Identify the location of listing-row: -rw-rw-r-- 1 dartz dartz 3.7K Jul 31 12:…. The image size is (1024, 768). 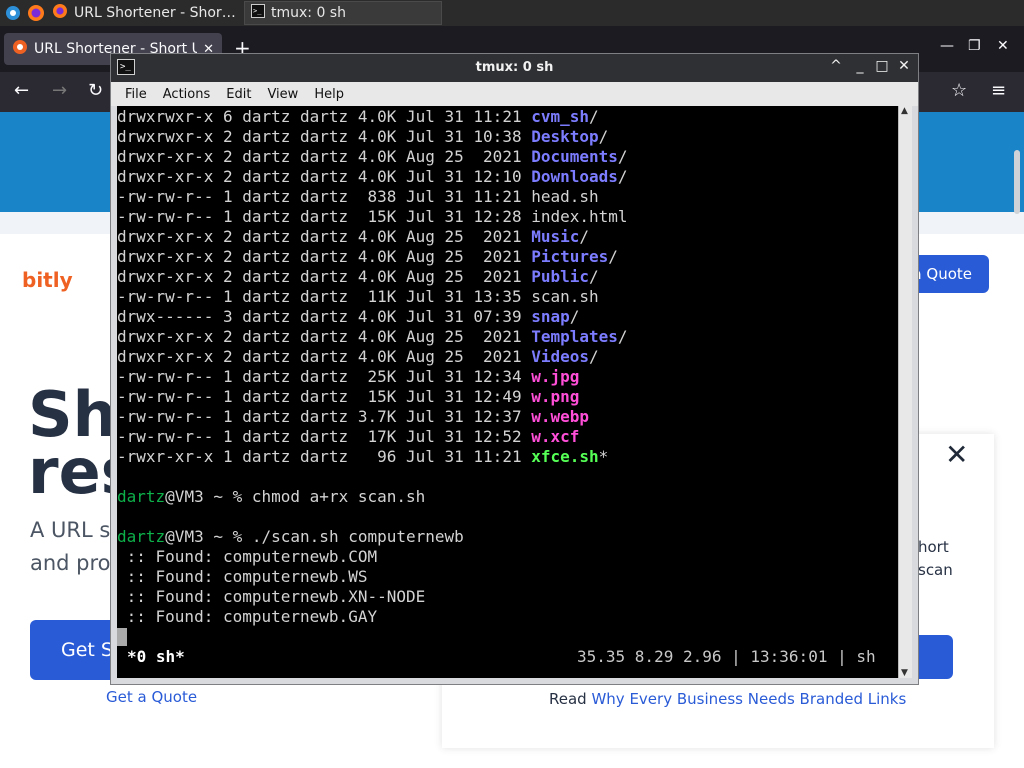
(353, 417).